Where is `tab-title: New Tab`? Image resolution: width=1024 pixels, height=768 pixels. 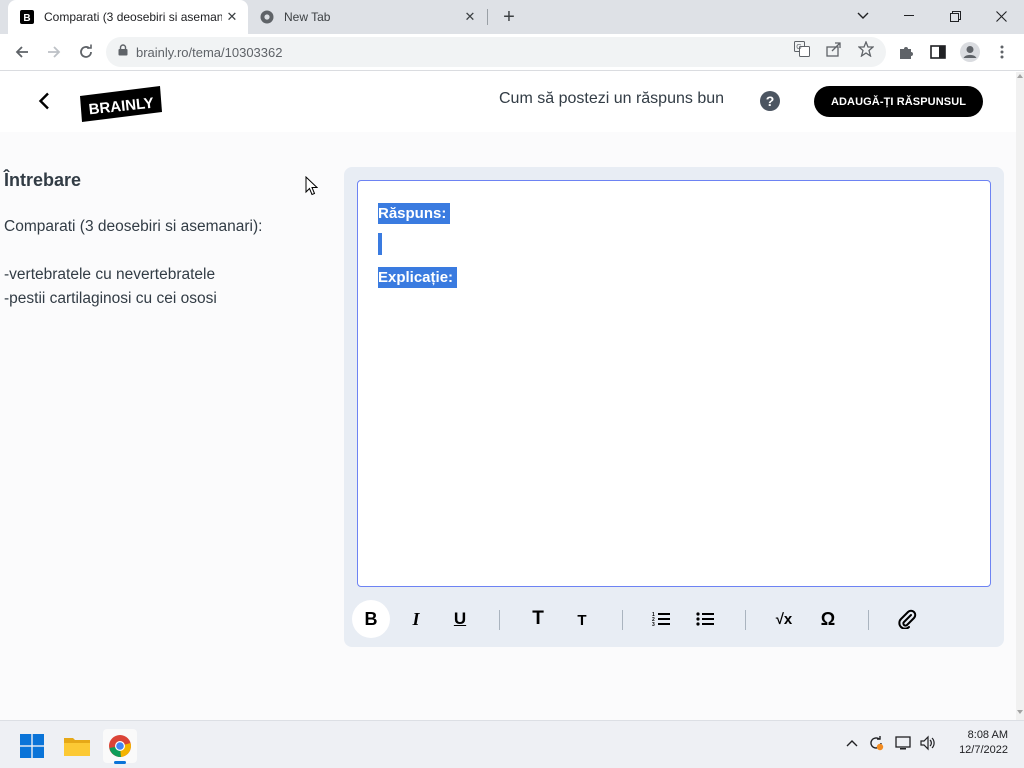 tab-title: New Tab is located at coordinates (307, 17).